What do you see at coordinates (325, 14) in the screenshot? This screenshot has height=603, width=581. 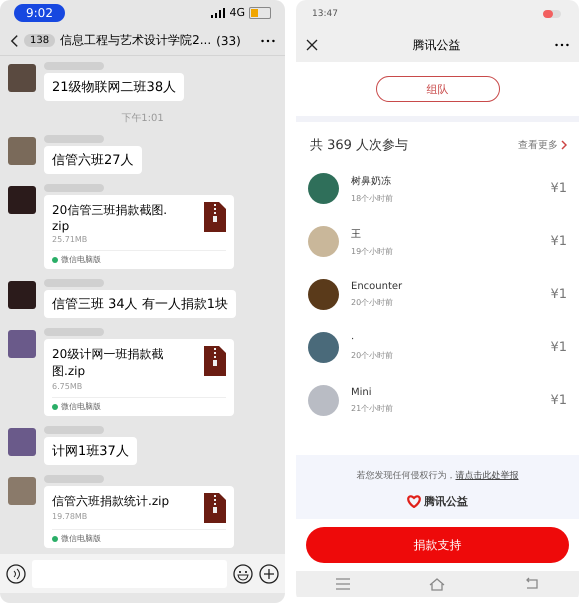 I see `status-time: 13:47` at bounding box center [325, 14].